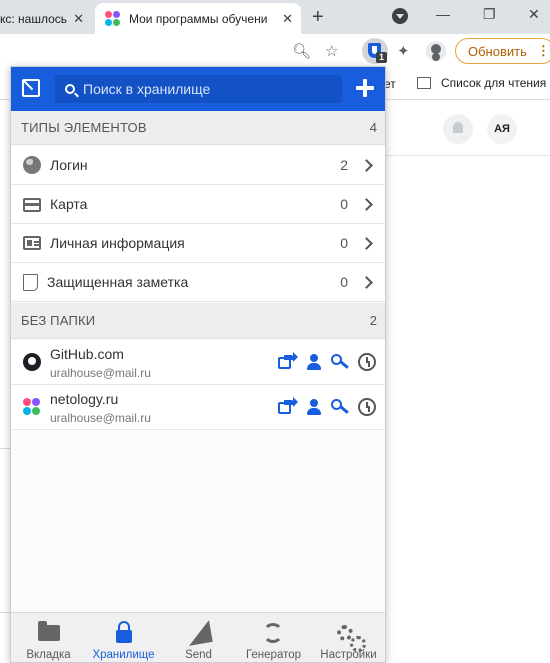 This screenshot has height=663, width=550. What do you see at coordinates (32, 89) in the screenshot?
I see `popout-icon` at bounding box center [32, 89].